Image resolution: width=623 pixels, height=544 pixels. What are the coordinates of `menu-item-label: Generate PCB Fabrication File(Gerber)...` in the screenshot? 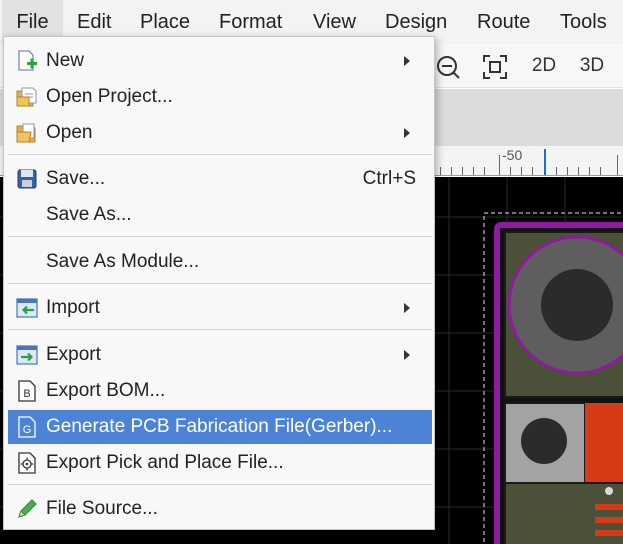 It's located at (219, 426).